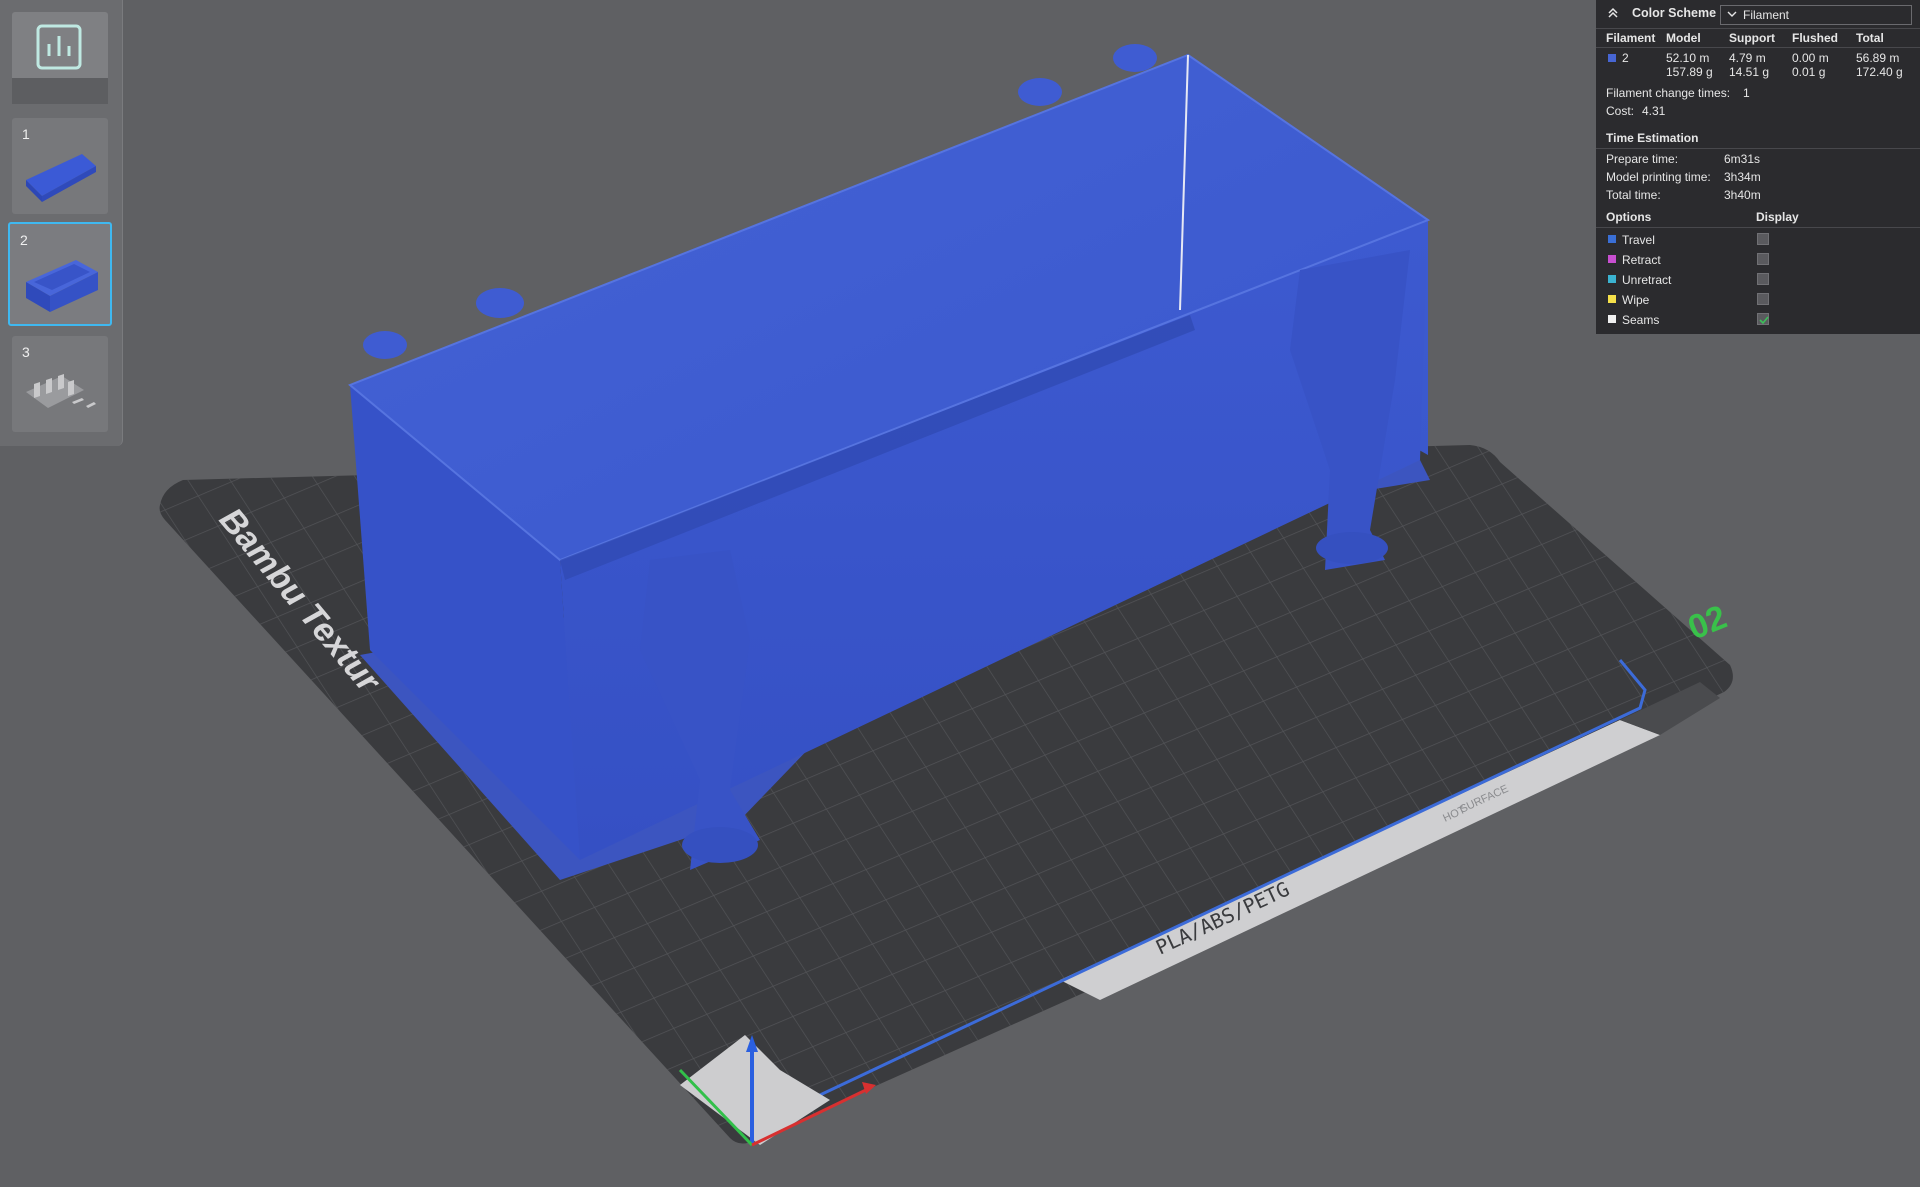 Image resolution: width=1920 pixels, height=1187 pixels. What do you see at coordinates (1612, 58) in the screenshot?
I see `filament-color-swatch` at bounding box center [1612, 58].